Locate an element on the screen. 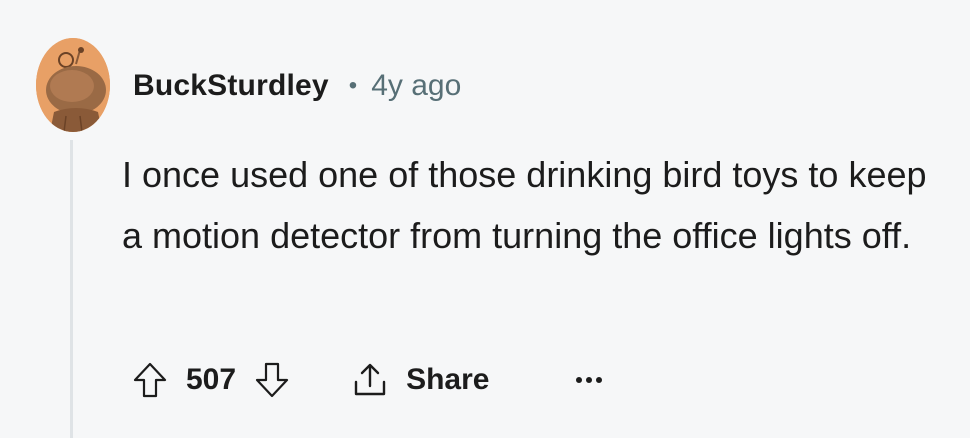 The image size is (970, 438). share-button: Share is located at coordinates (419, 380).